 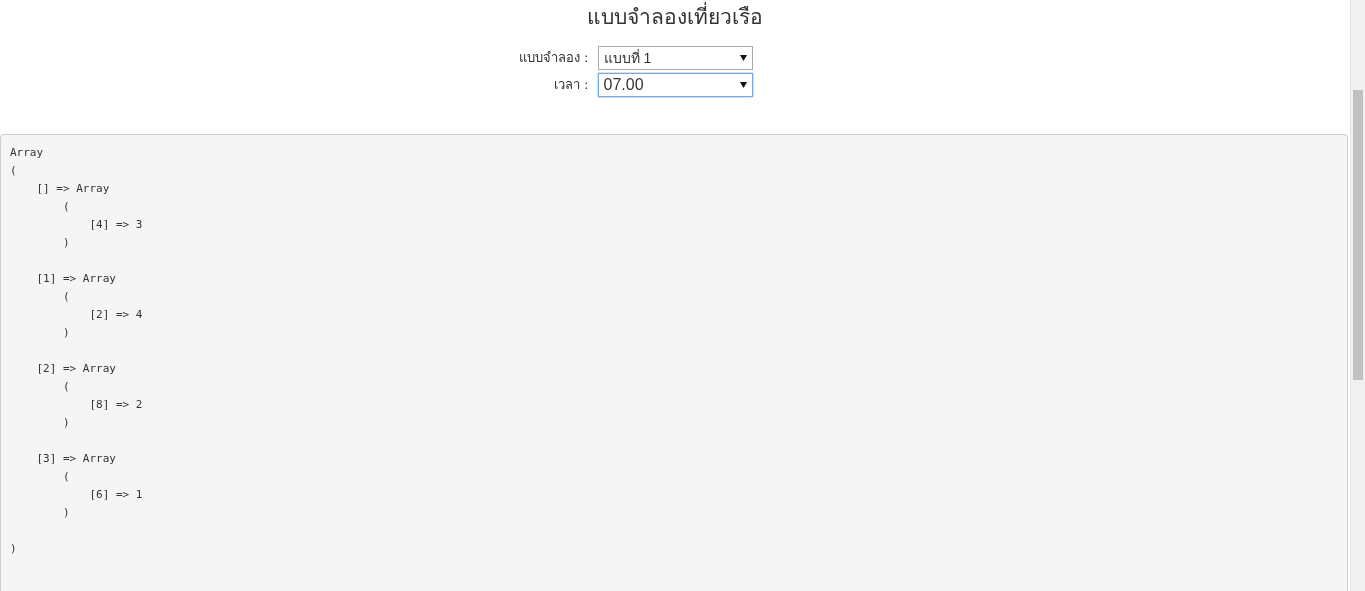 What do you see at coordinates (571, 85) in the screenshot?
I see `field-label: เวลา :` at bounding box center [571, 85].